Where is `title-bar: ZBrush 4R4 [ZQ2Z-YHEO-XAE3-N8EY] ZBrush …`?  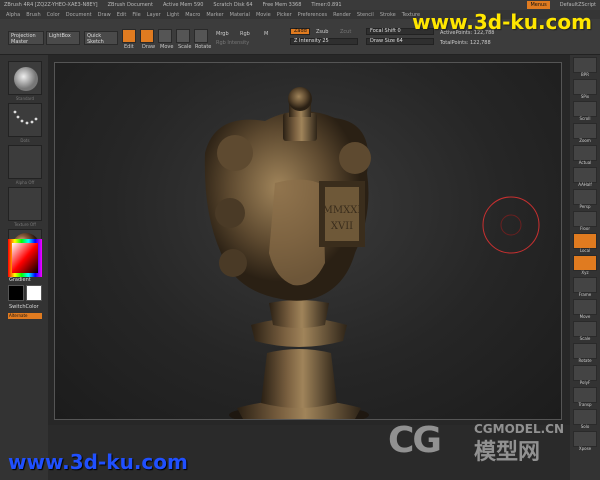
title-bar: ZBrush 4R4 [ZQ2Z-YHEO-XAE3-N8EY] ZBrush … is located at coordinates (300, 5).